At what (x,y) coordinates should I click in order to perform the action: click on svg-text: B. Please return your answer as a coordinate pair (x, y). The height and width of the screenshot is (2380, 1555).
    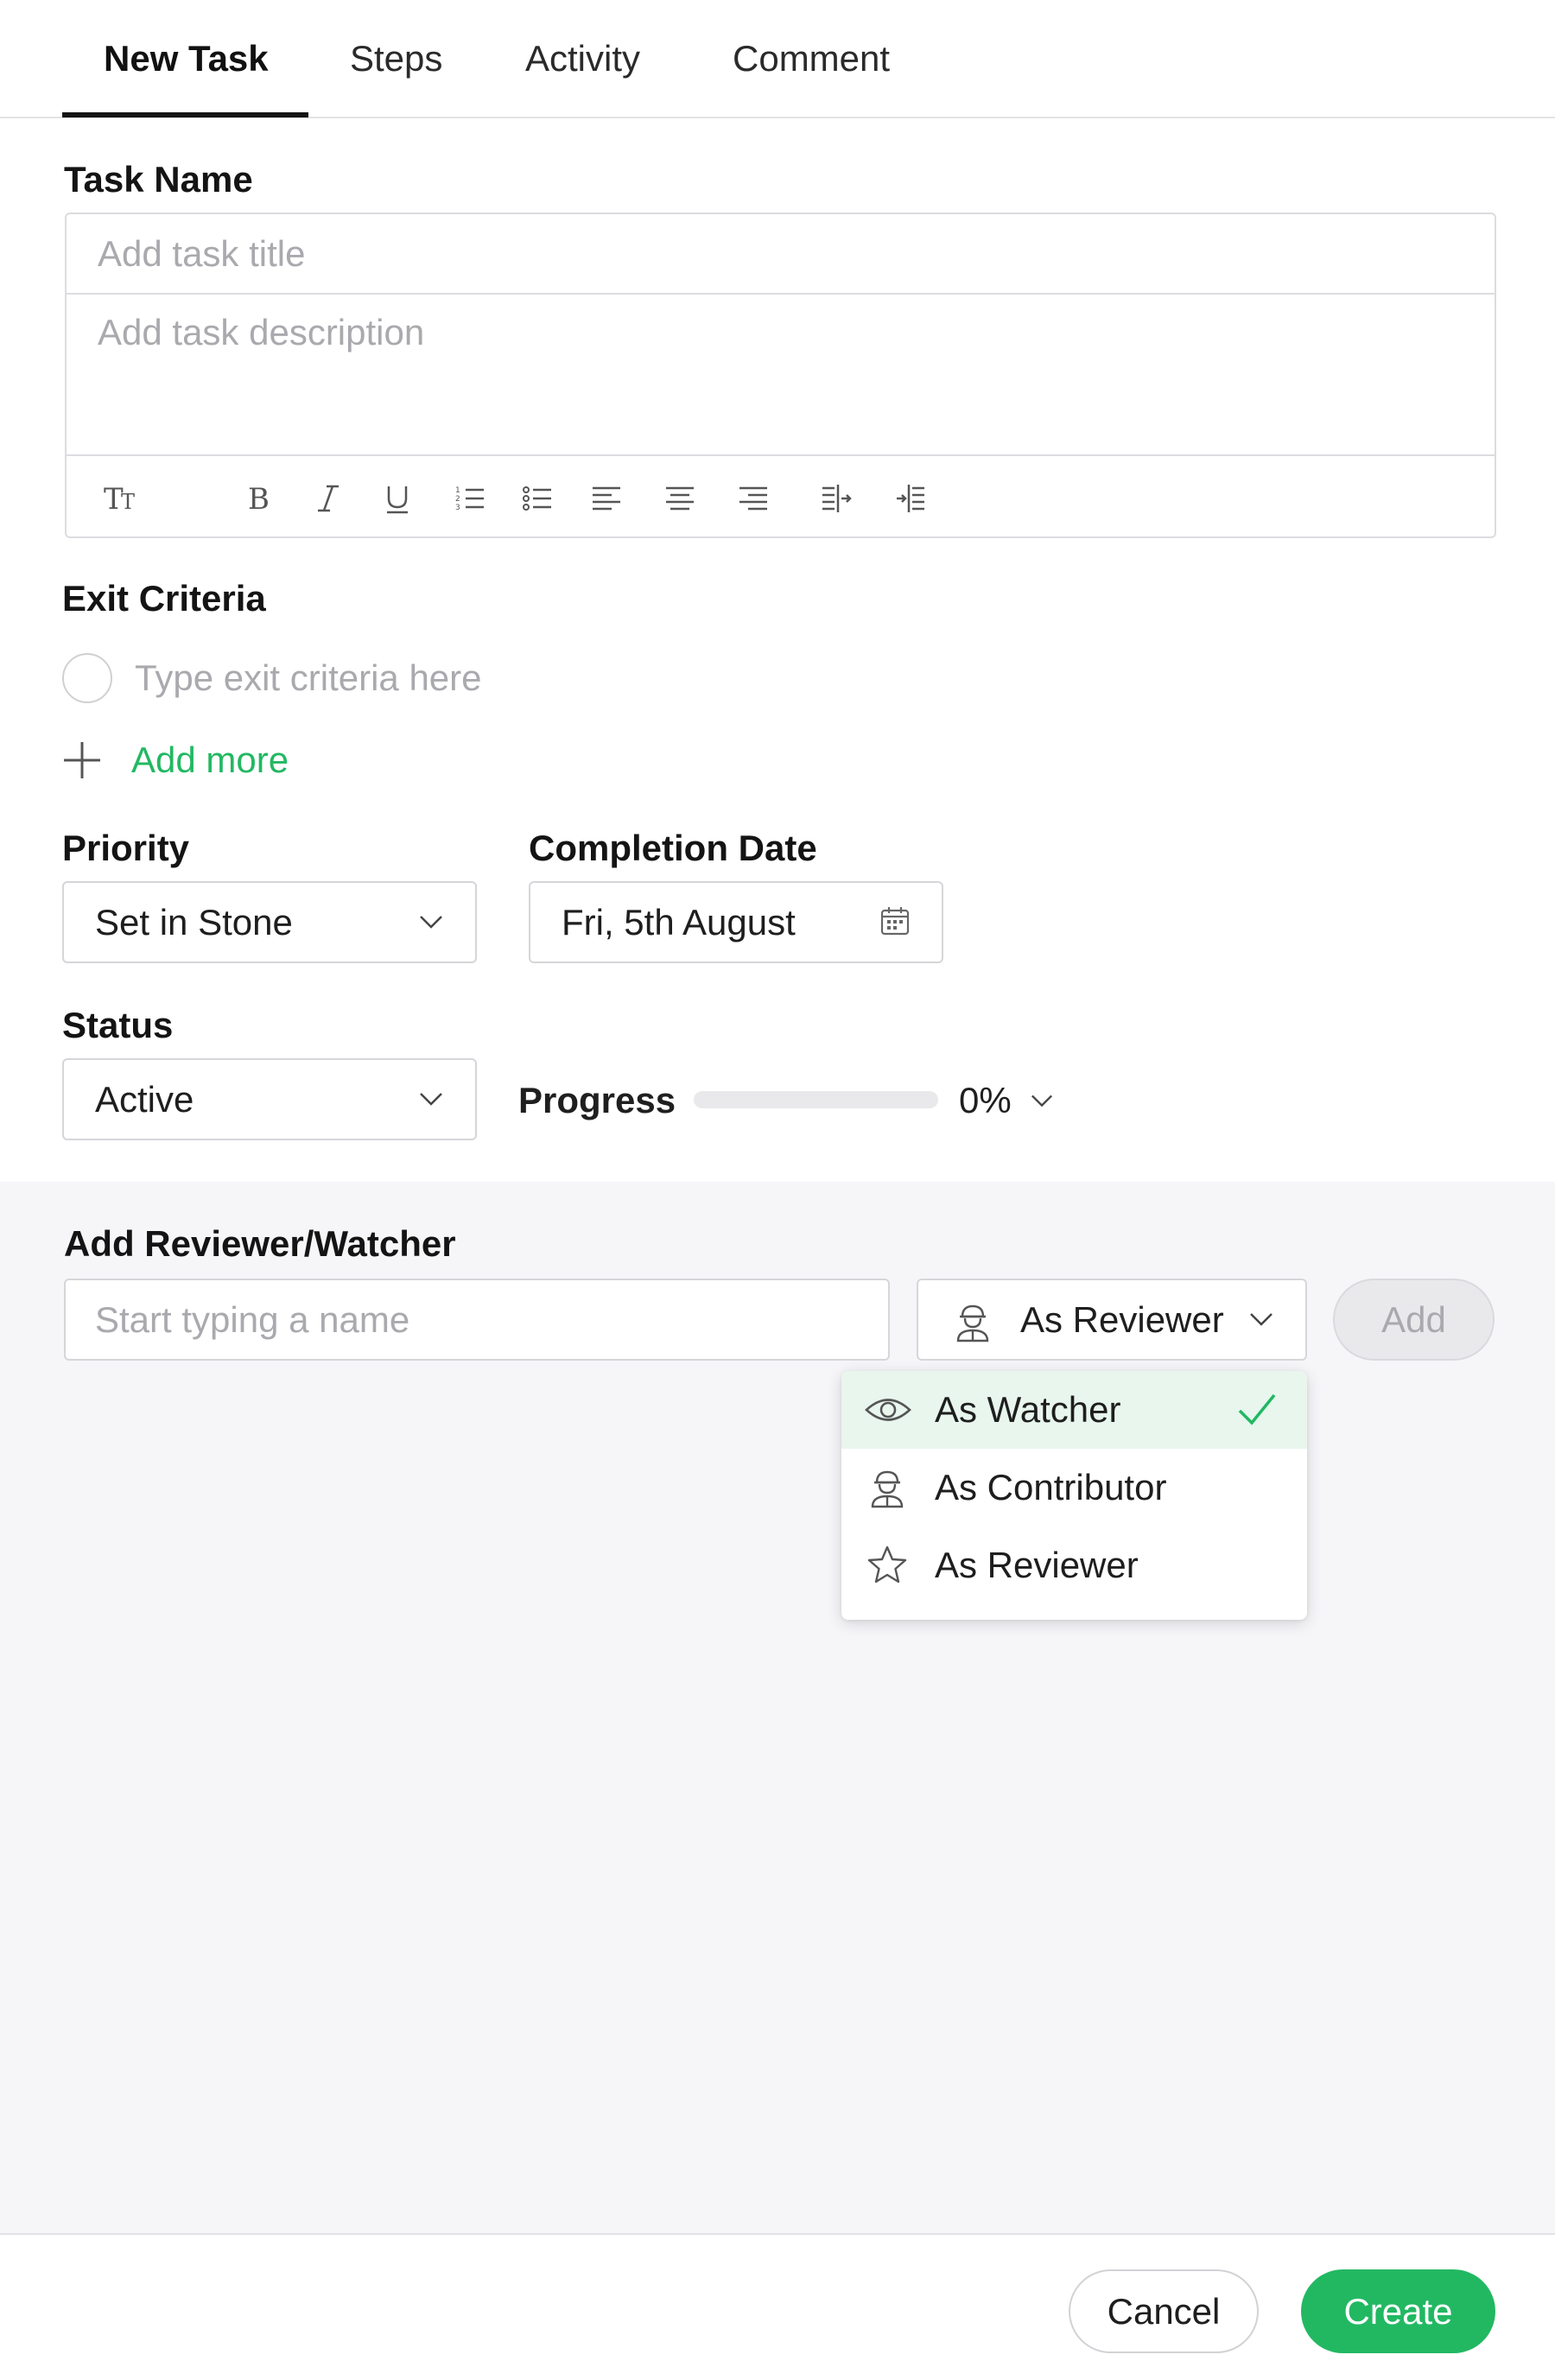
    Looking at the image, I should click on (259, 499).